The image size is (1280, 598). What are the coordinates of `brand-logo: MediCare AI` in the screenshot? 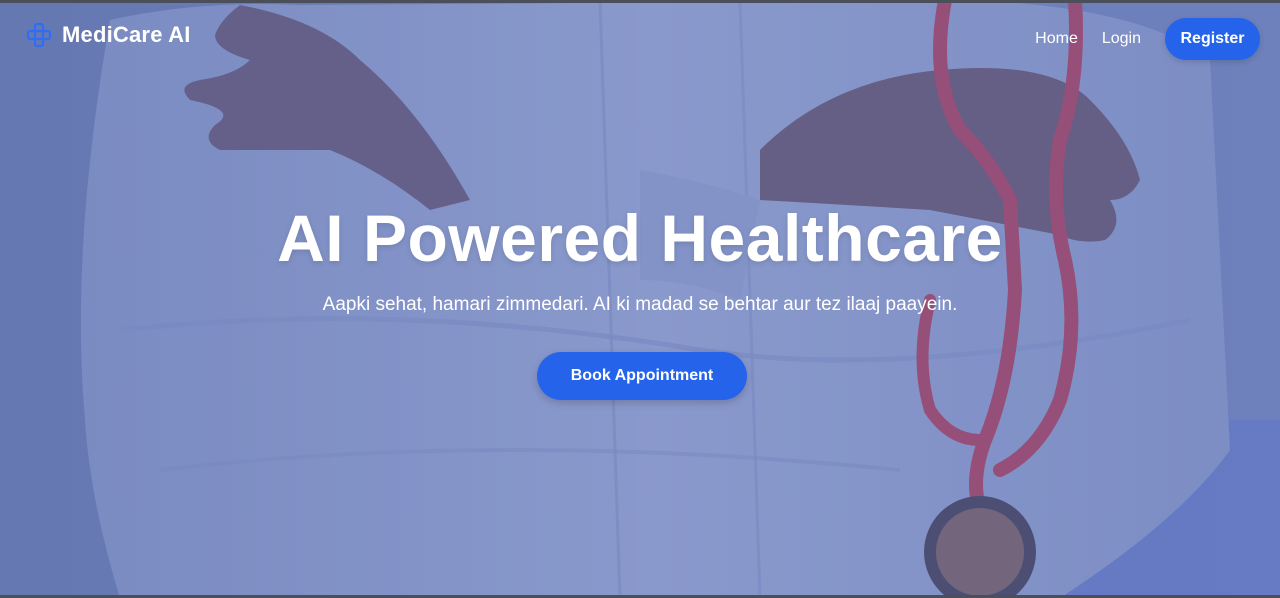 It's located at (108, 35).